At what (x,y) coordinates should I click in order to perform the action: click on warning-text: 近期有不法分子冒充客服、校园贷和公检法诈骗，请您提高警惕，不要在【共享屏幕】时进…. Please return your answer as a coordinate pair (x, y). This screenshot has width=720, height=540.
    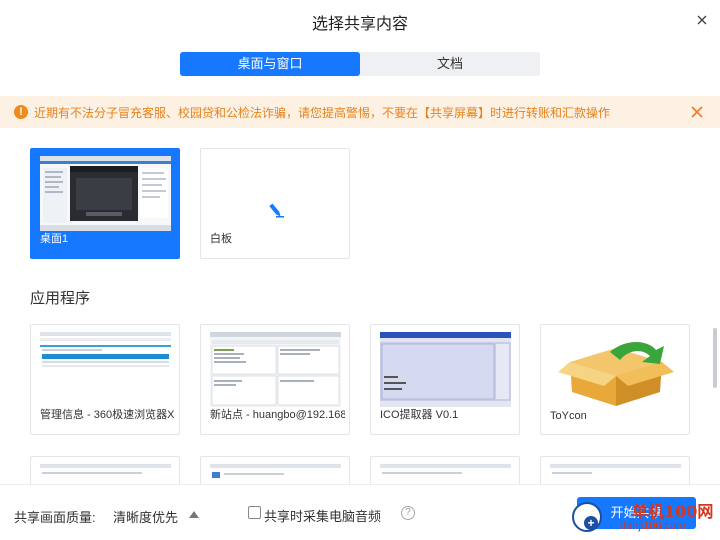
    Looking at the image, I should click on (322, 112).